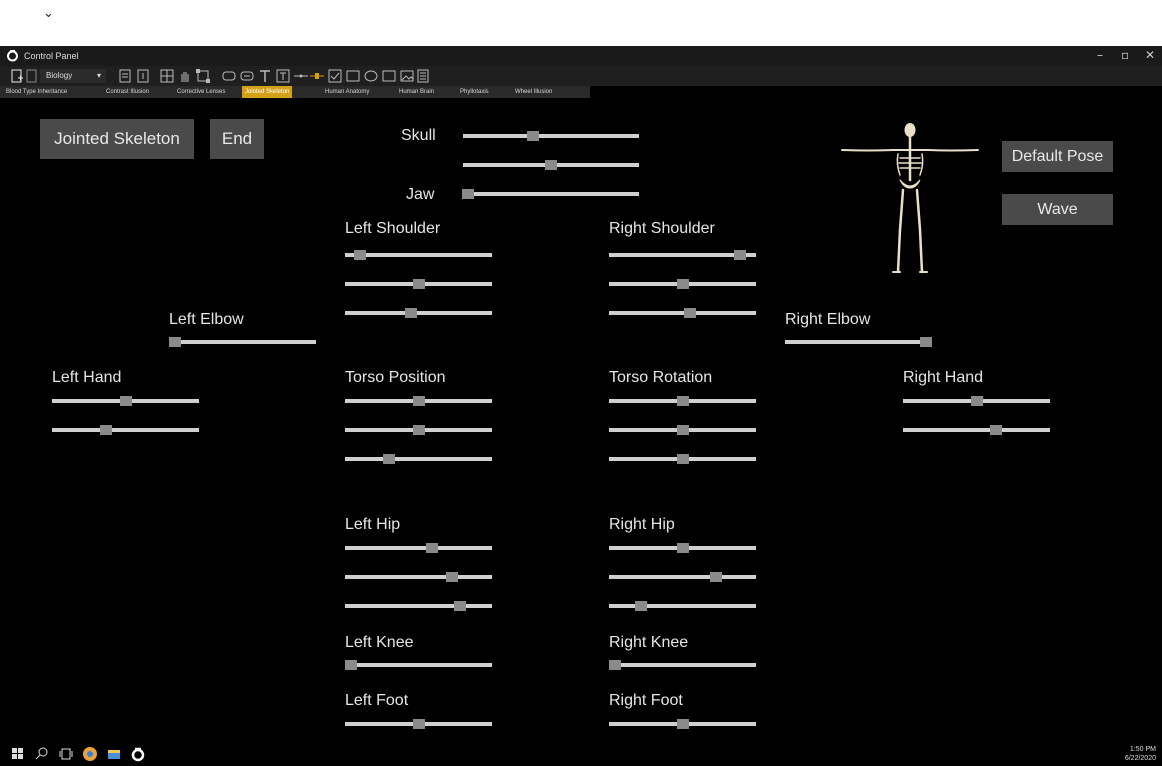 The width and height of the screenshot is (1162, 766). What do you see at coordinates (203, 76) in the screenshot?
I see `resize-icon` at bounding box center [203, 76].